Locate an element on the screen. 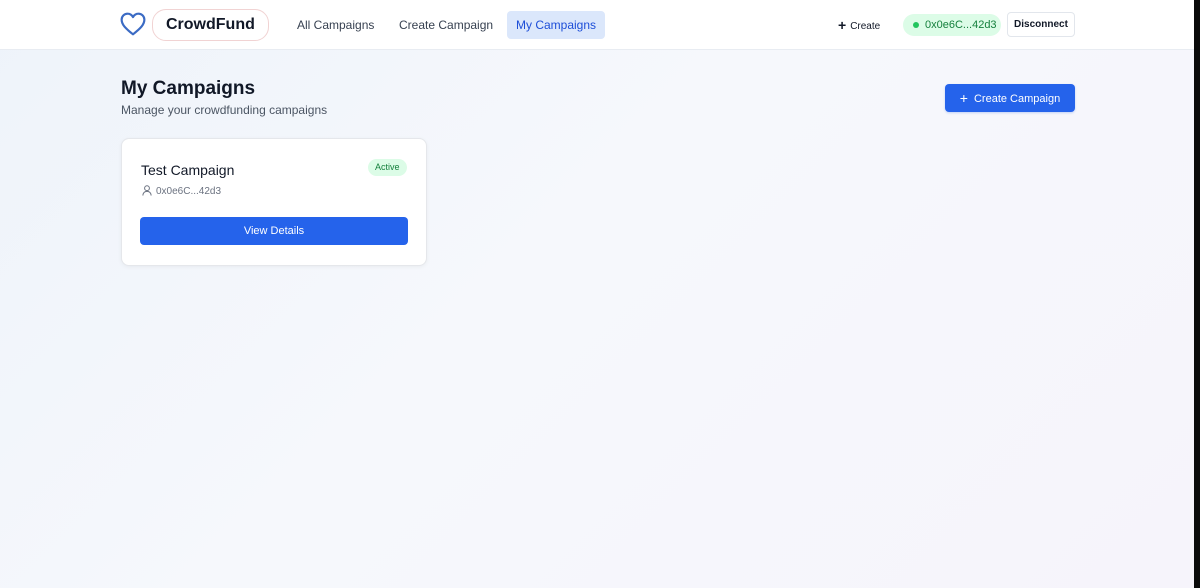 The height and width of the screenshot is (588, 1200). wallet-address-badge: 0x0e6C...42d3 is located at coordinates (952, 25).